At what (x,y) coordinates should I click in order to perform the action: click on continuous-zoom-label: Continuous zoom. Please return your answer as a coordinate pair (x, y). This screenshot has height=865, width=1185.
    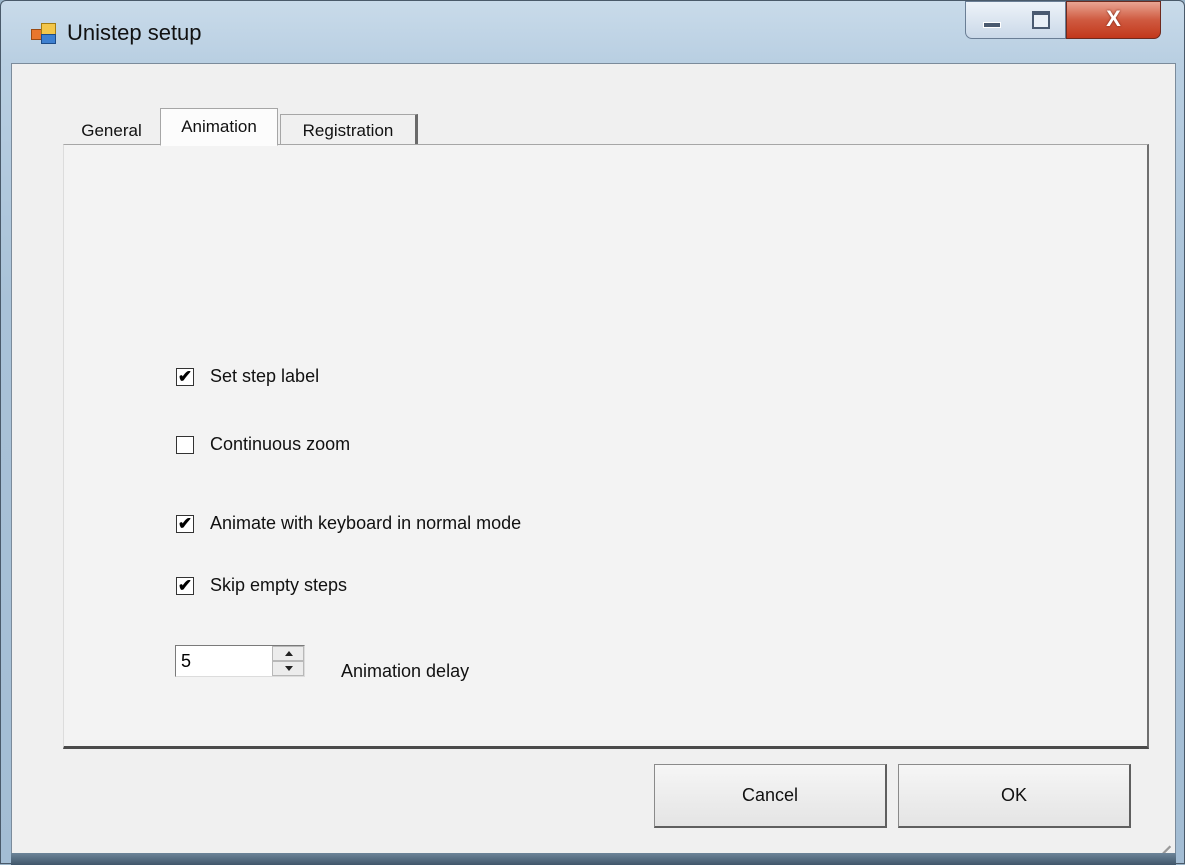
    Looking at the image, I should click on (280, 444).